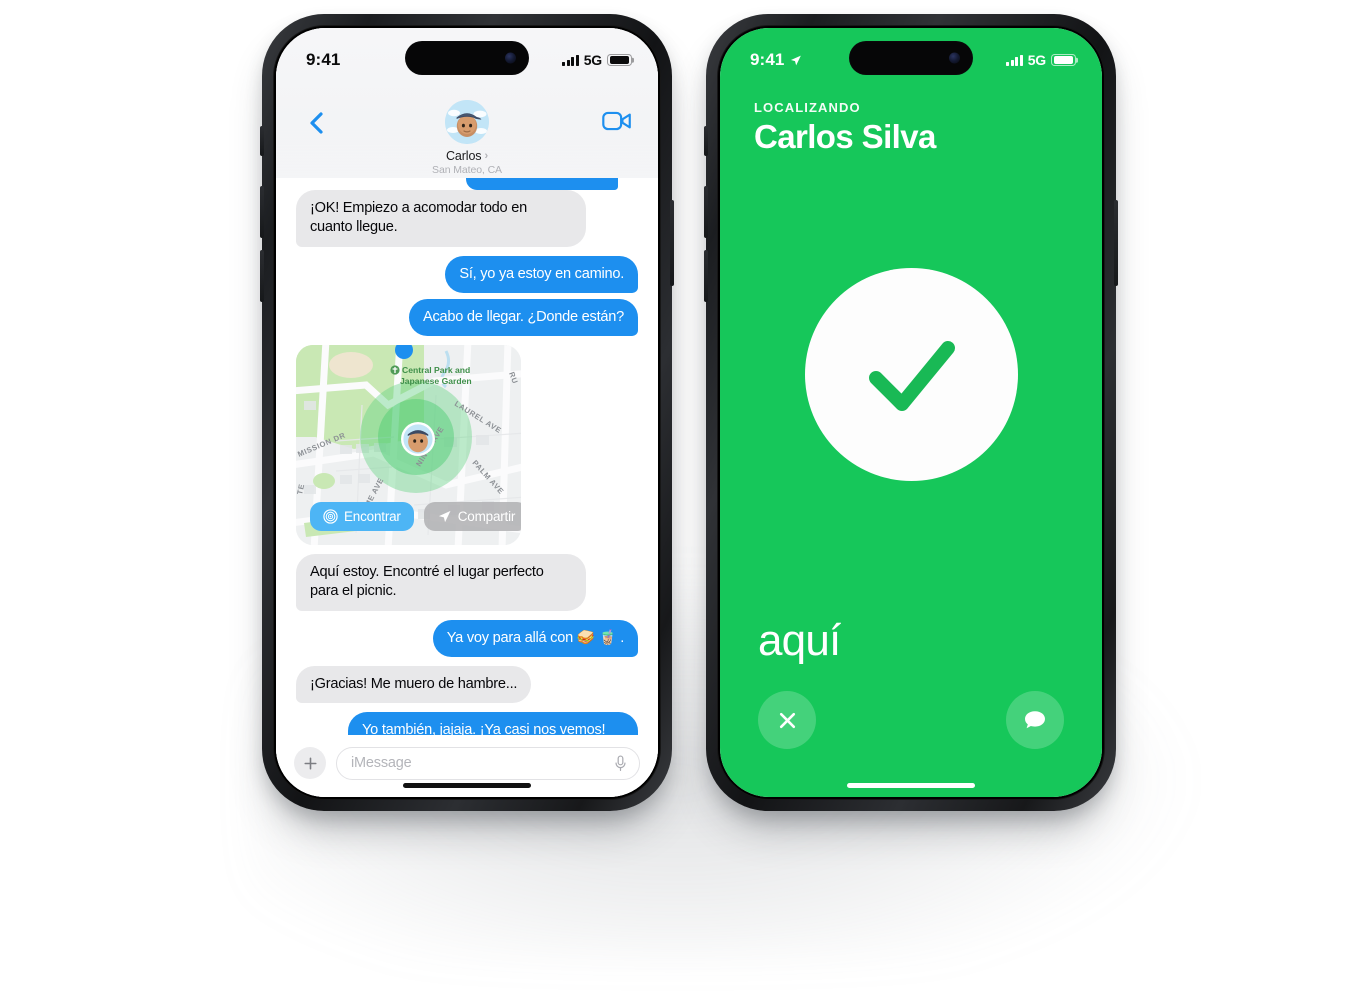 The height and width of the screenshot is (991, 1357). I want to click on close-button, so click(787, 720).